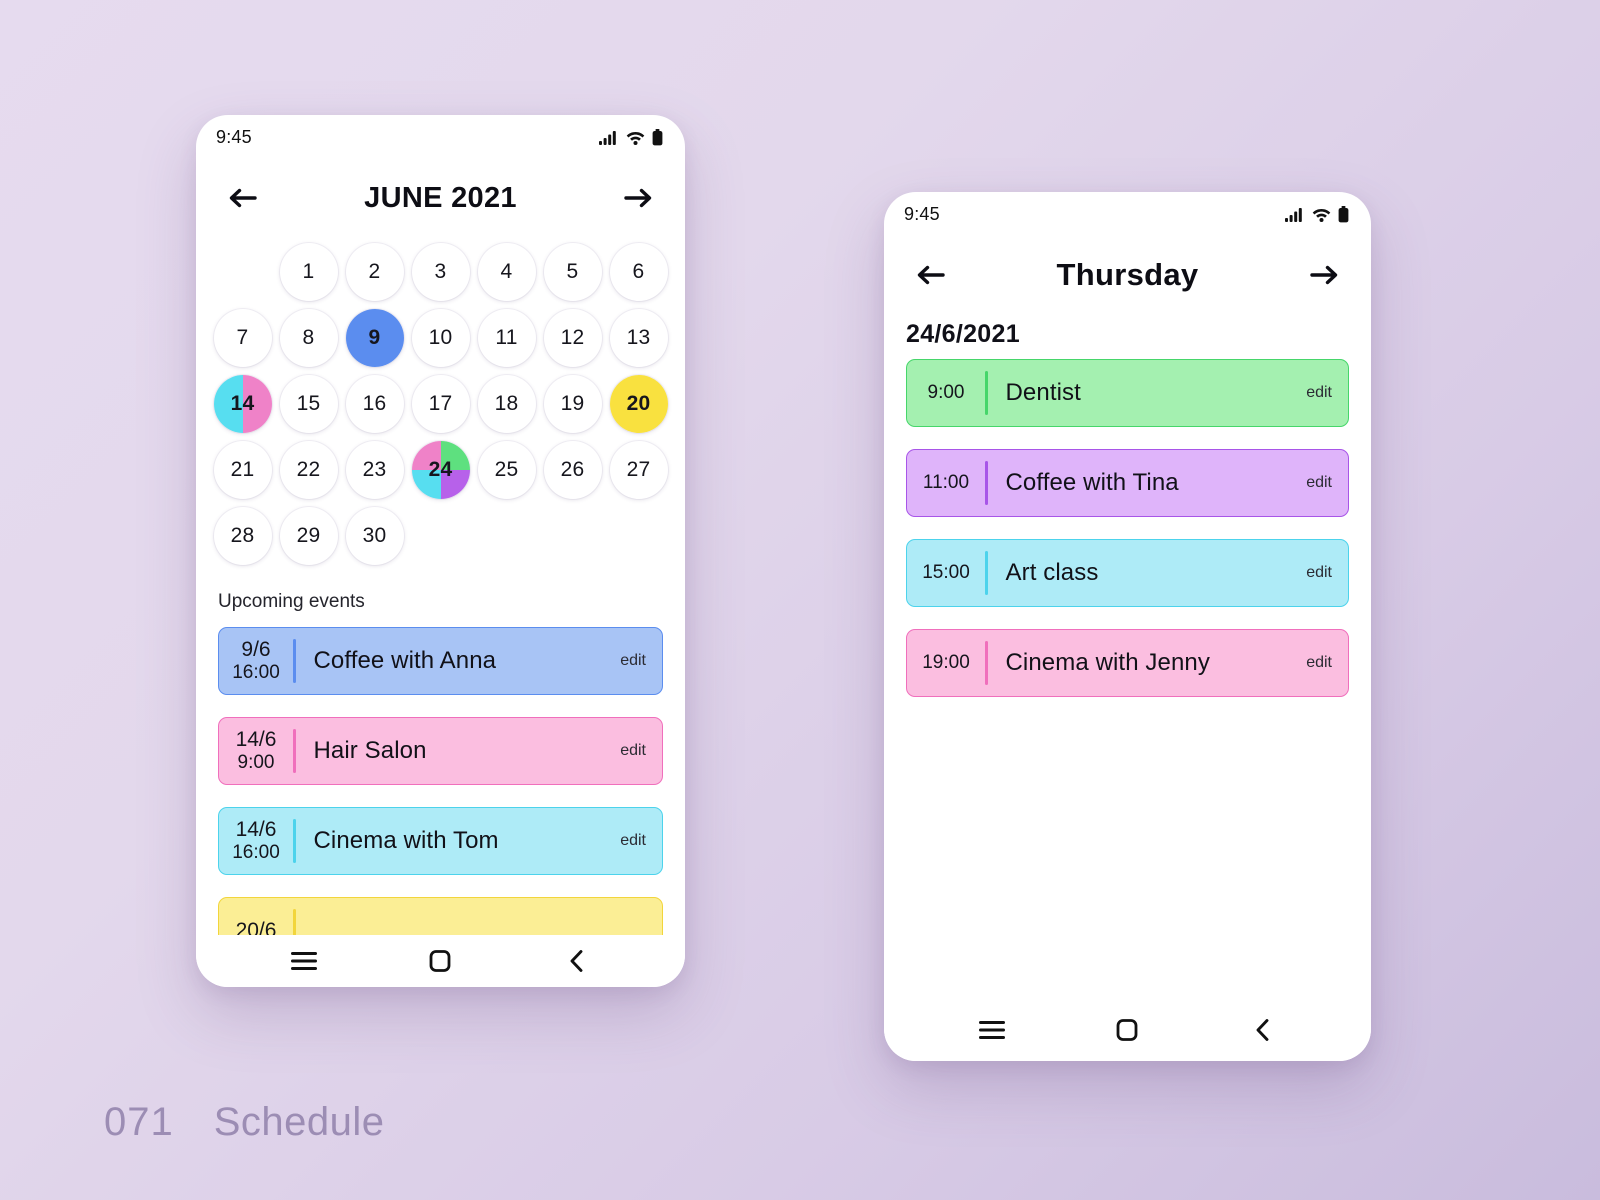 Image resolution: width=1600 pixels, height=1200 pixels. What do you see at coordinates (1127, 483) in the screenshot?
I see `event-row: 11:00 Coffee with Tina edit` at bounding box center [1127, 483].